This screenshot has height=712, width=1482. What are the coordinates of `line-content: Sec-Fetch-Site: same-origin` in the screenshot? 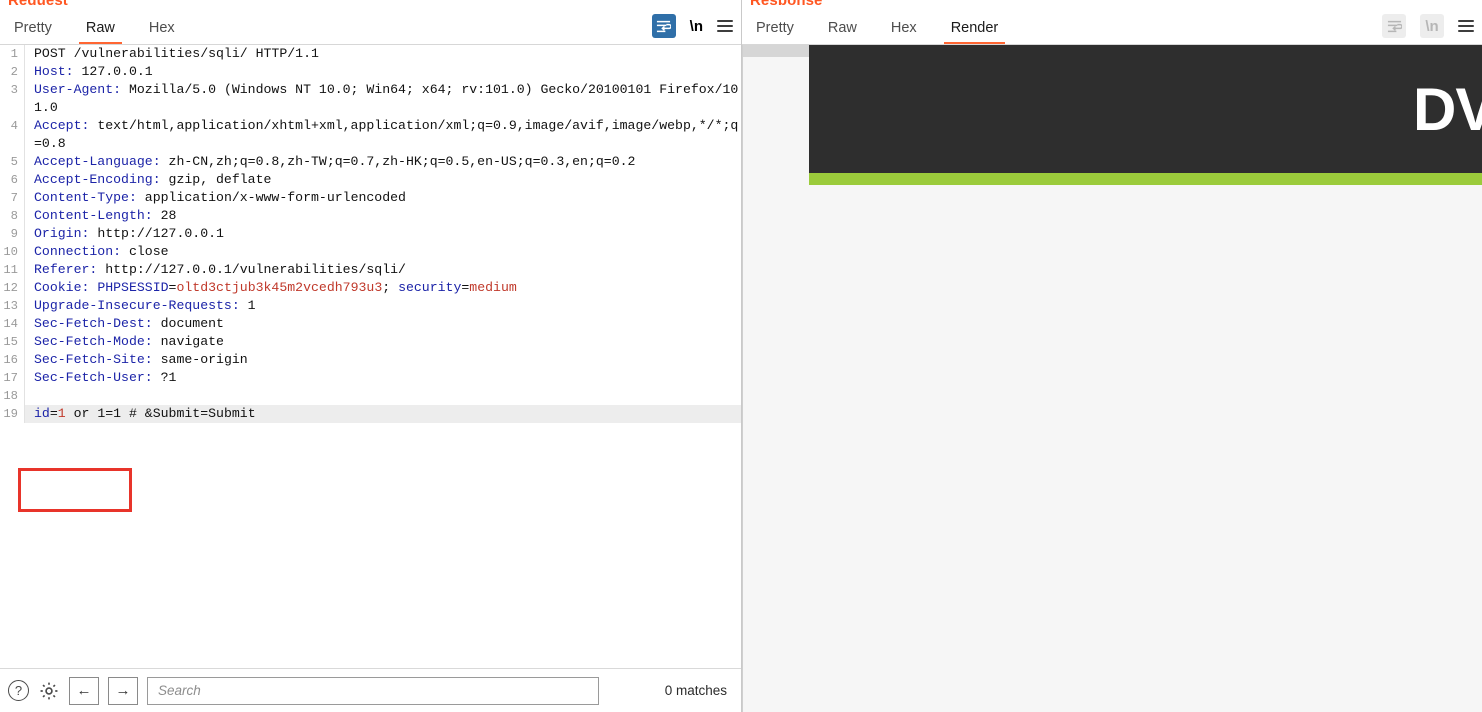 It's located at (382, 360).